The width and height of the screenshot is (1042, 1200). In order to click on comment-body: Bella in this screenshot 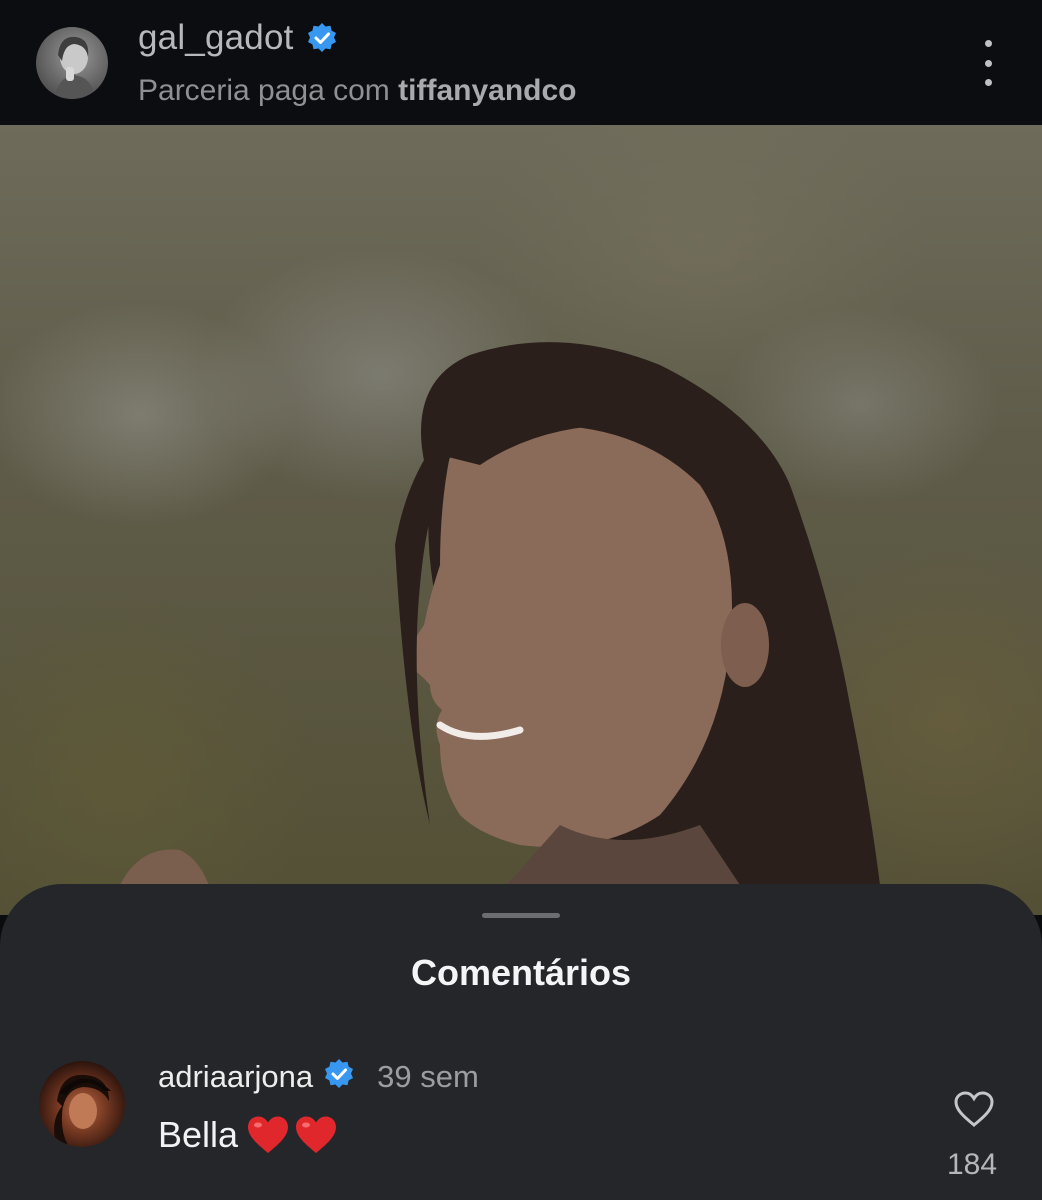, I will do `click(248, 1135)`.